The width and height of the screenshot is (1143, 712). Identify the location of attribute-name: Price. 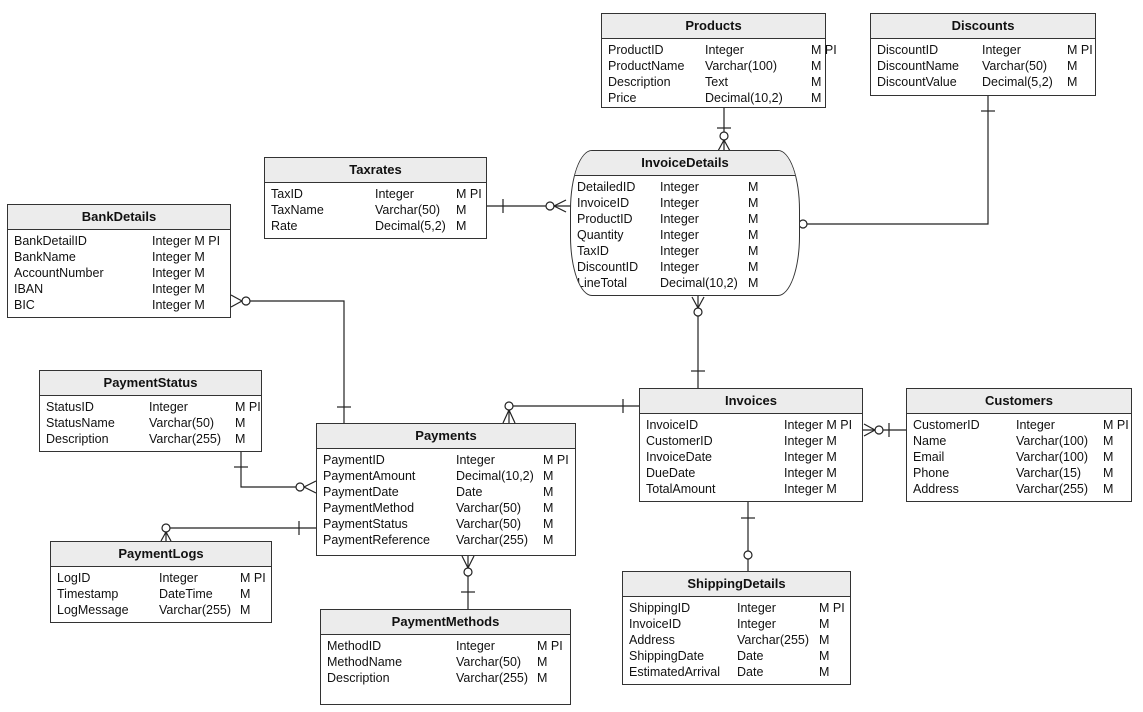
(622, 98).